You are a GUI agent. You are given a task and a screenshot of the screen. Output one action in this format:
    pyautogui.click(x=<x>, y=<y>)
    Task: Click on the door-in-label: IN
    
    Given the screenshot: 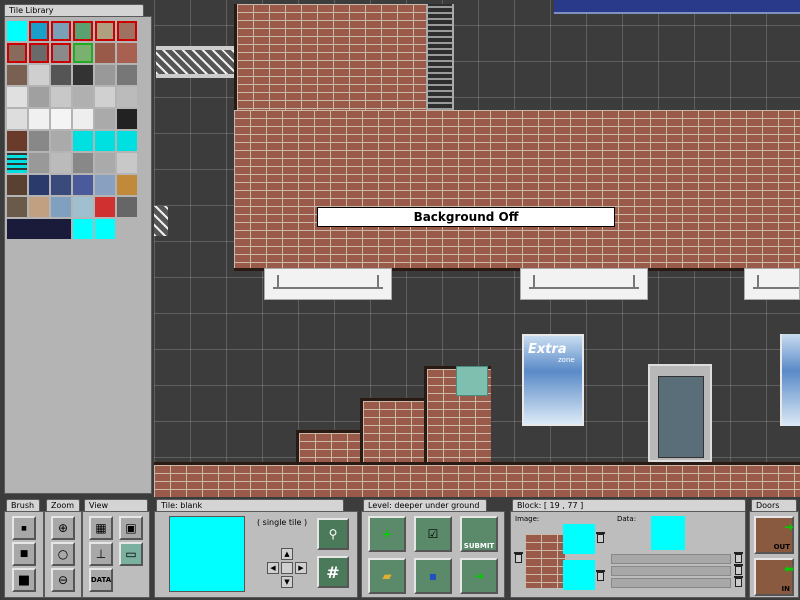 What is the action you would take?
    pyautogui.click(x=785, y=589)
    